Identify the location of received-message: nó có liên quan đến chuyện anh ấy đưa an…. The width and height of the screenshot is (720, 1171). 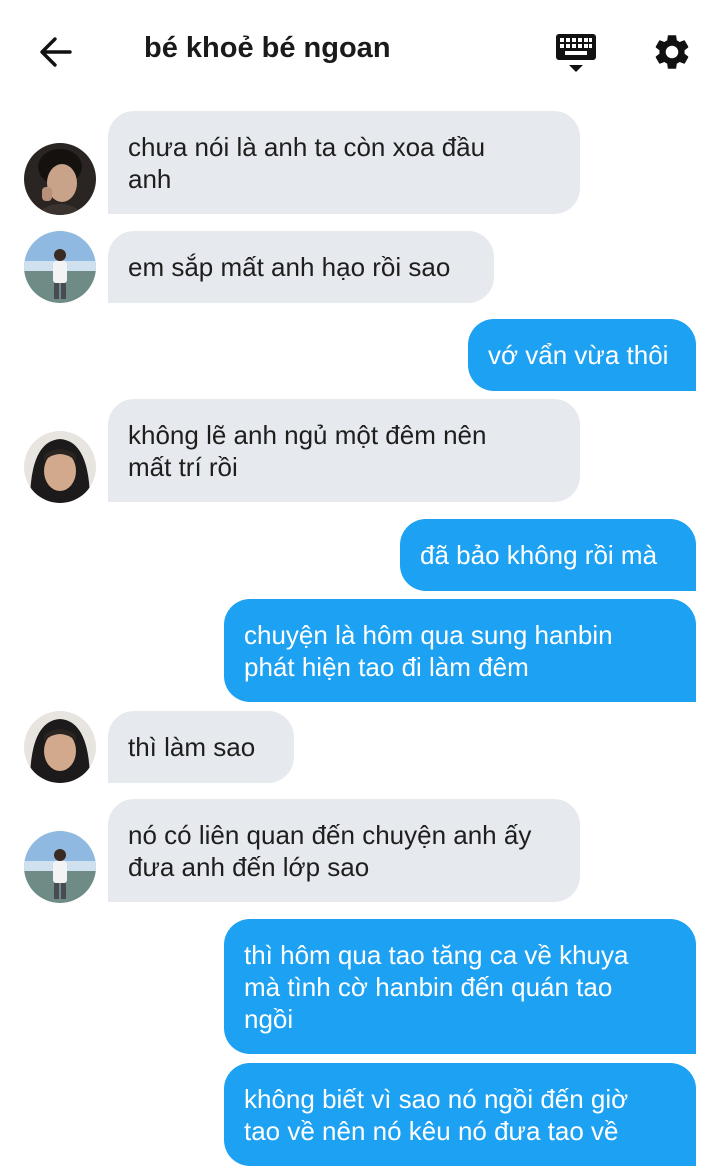
(344, 850).